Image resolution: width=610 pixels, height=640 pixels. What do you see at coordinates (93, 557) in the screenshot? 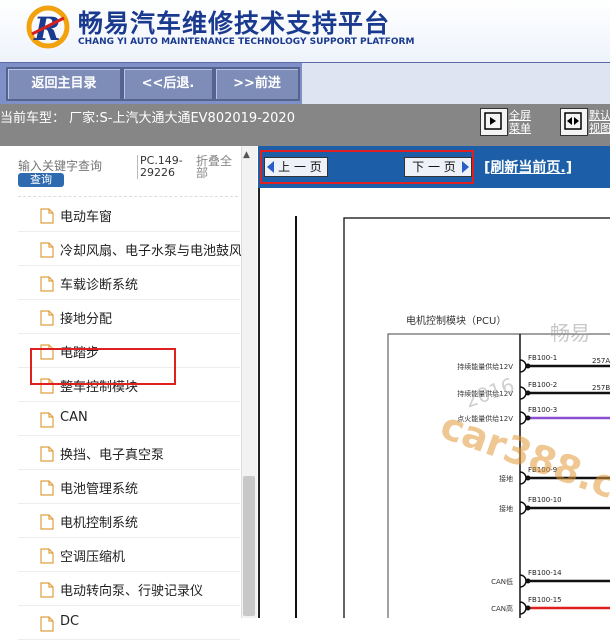
I see `tree-item-label: 空调压缩机` at bounding box center [93, 557].